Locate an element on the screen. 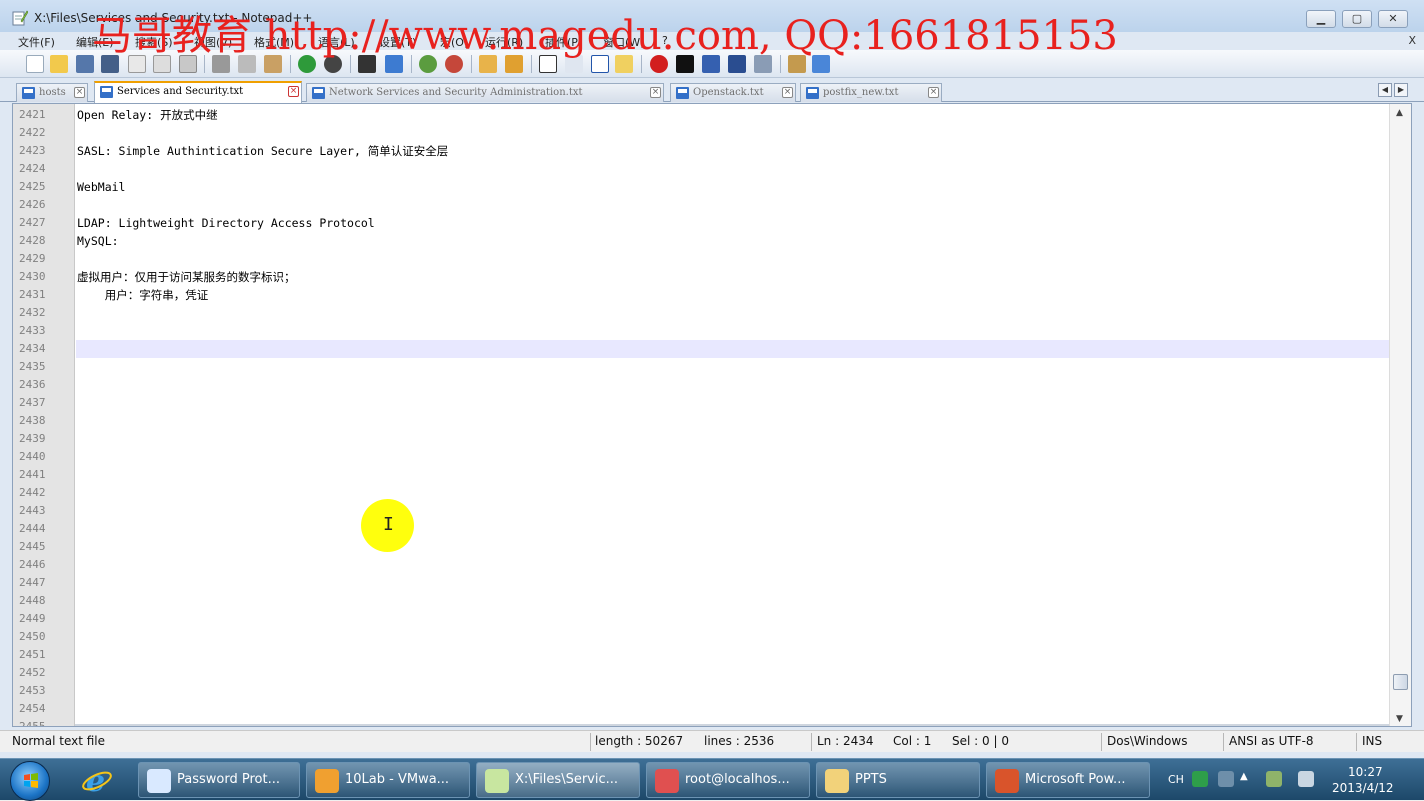 Image resolution: width=1424 pixels, height=801 pixels. paste-icon is located at coordinates (273, 64).